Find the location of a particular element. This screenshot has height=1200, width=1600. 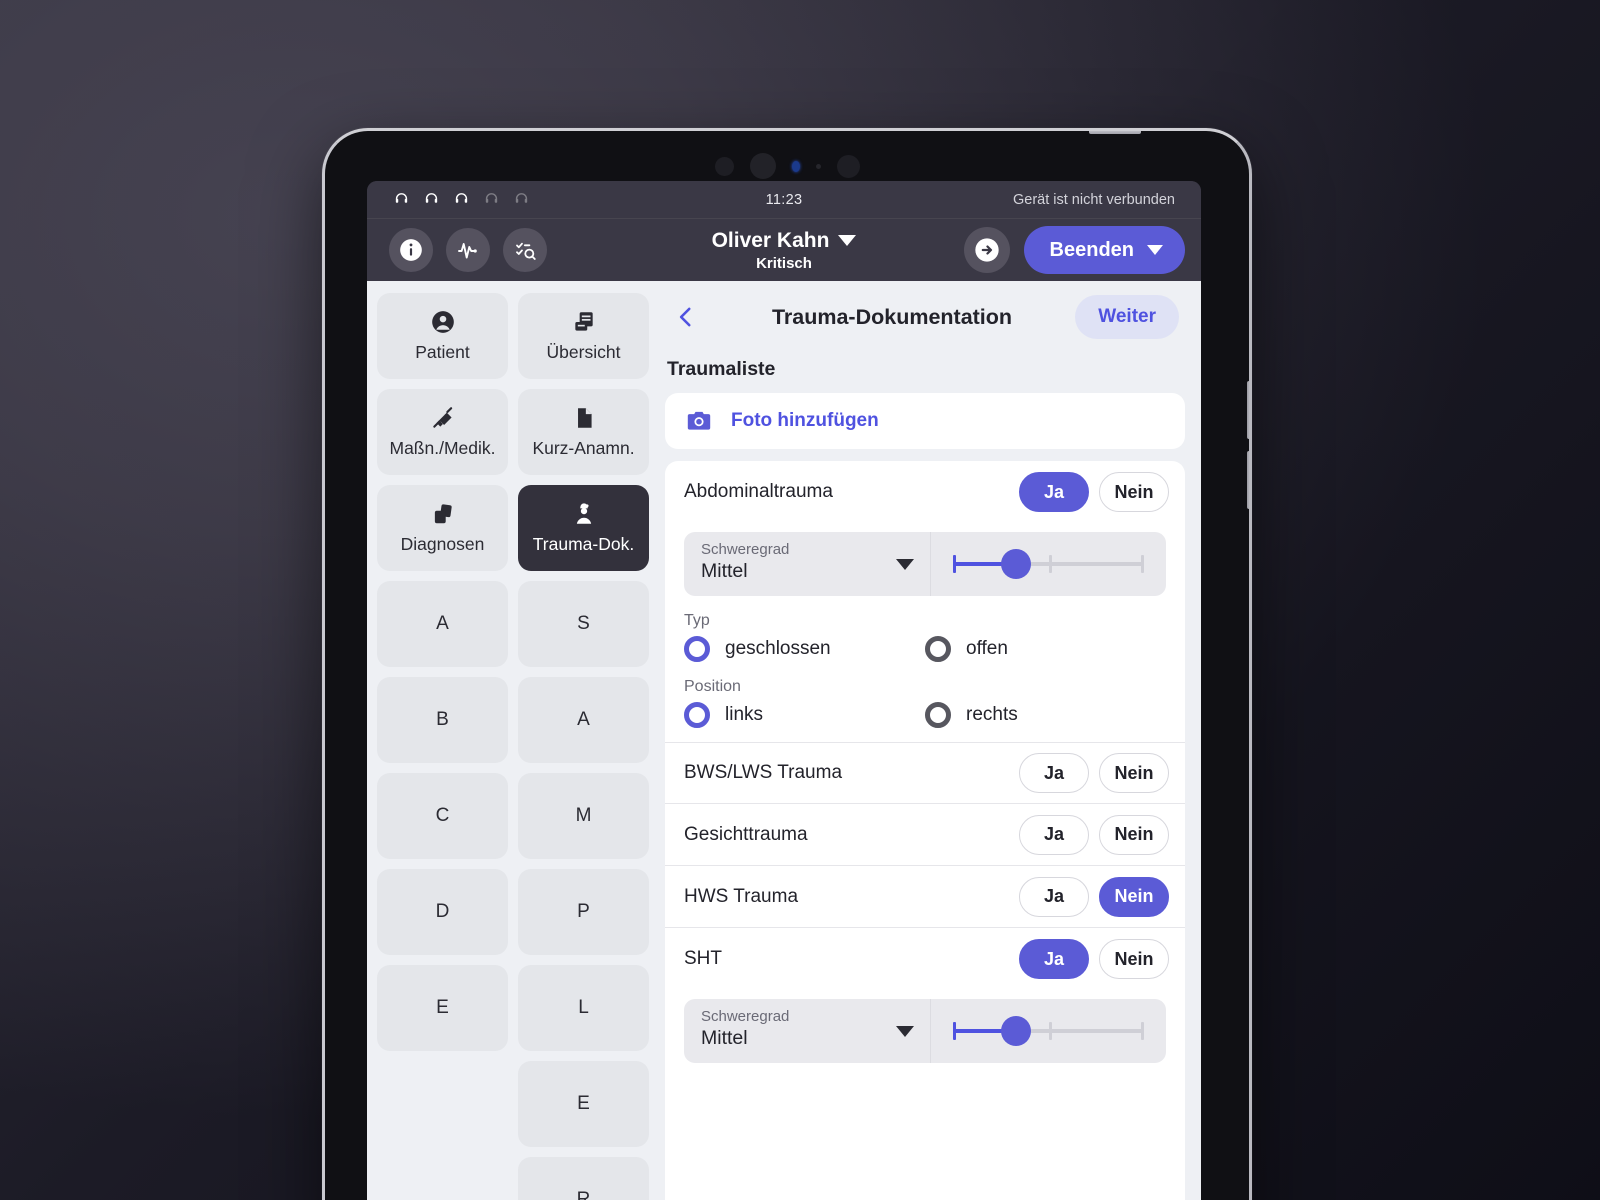

ambient-light-sensor-icon is located at coordinates (818, 166).